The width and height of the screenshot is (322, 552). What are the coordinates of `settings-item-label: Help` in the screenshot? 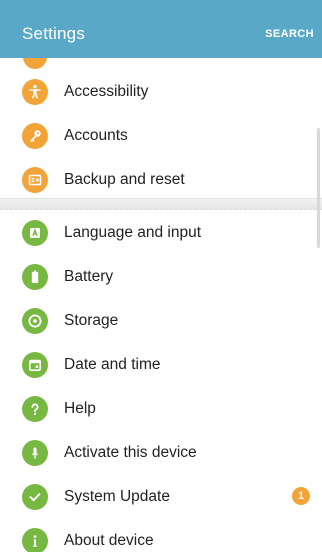 It's located at (80, 408).